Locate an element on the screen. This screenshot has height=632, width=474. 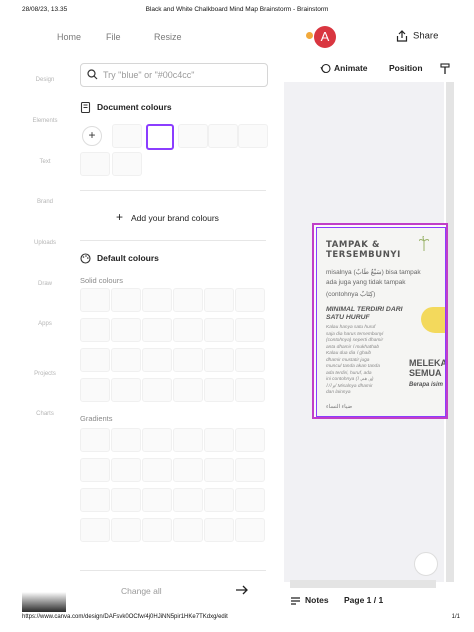
nav-file: File is located at coordinates (113, 37).